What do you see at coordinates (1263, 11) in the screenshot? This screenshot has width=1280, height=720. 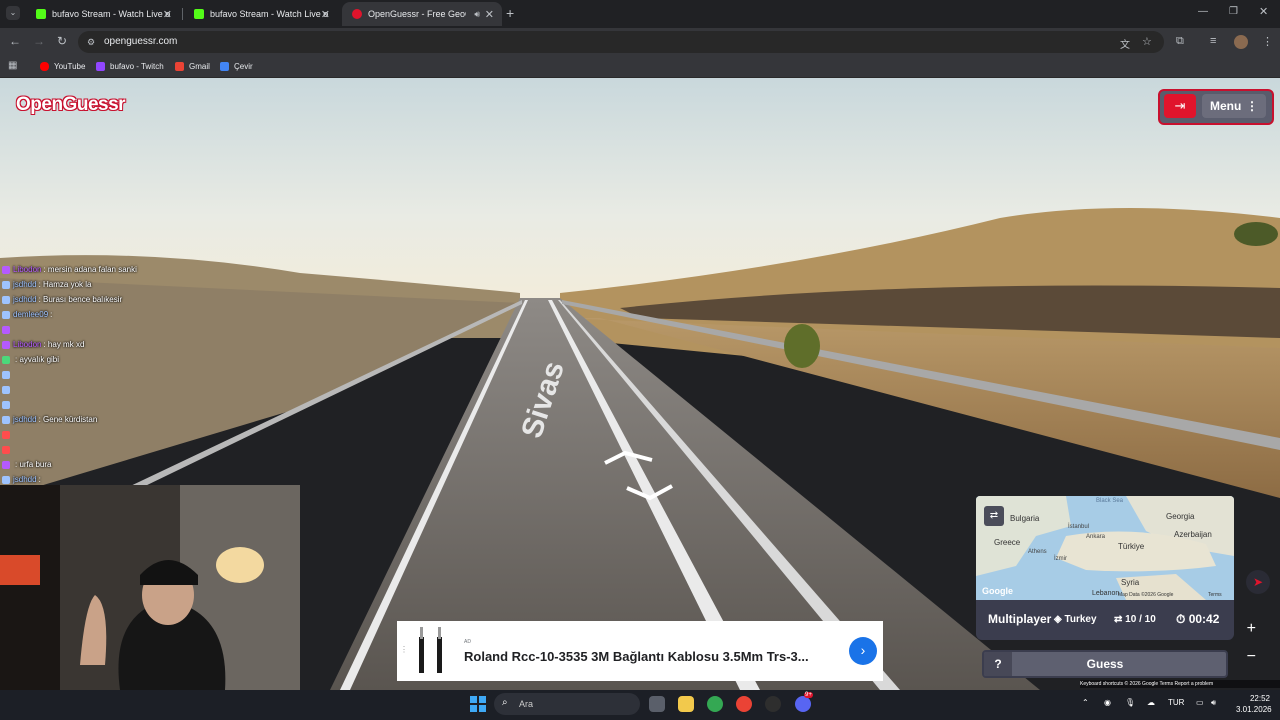 I see `window-close-button: ✕` at bounding box center [1263, 11].